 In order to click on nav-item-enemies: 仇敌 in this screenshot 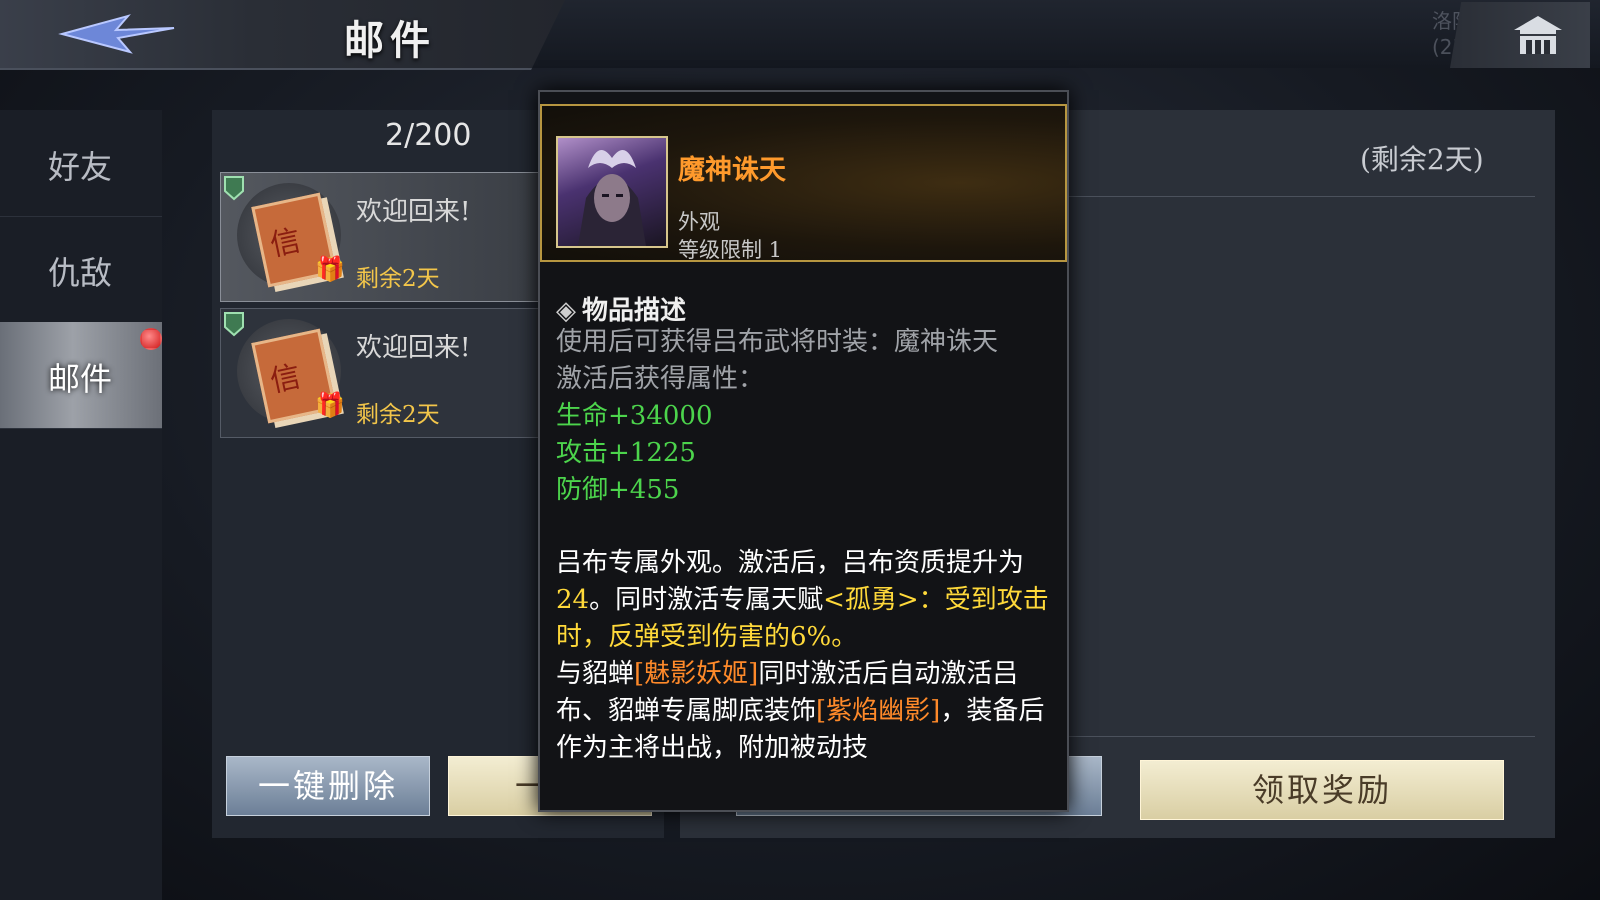, I will do `click(81, 269)`.